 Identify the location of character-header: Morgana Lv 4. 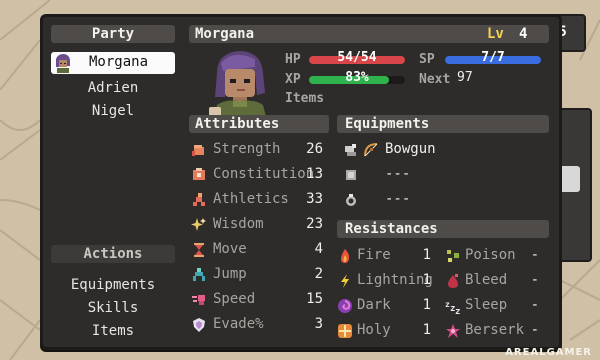
(369, 34).